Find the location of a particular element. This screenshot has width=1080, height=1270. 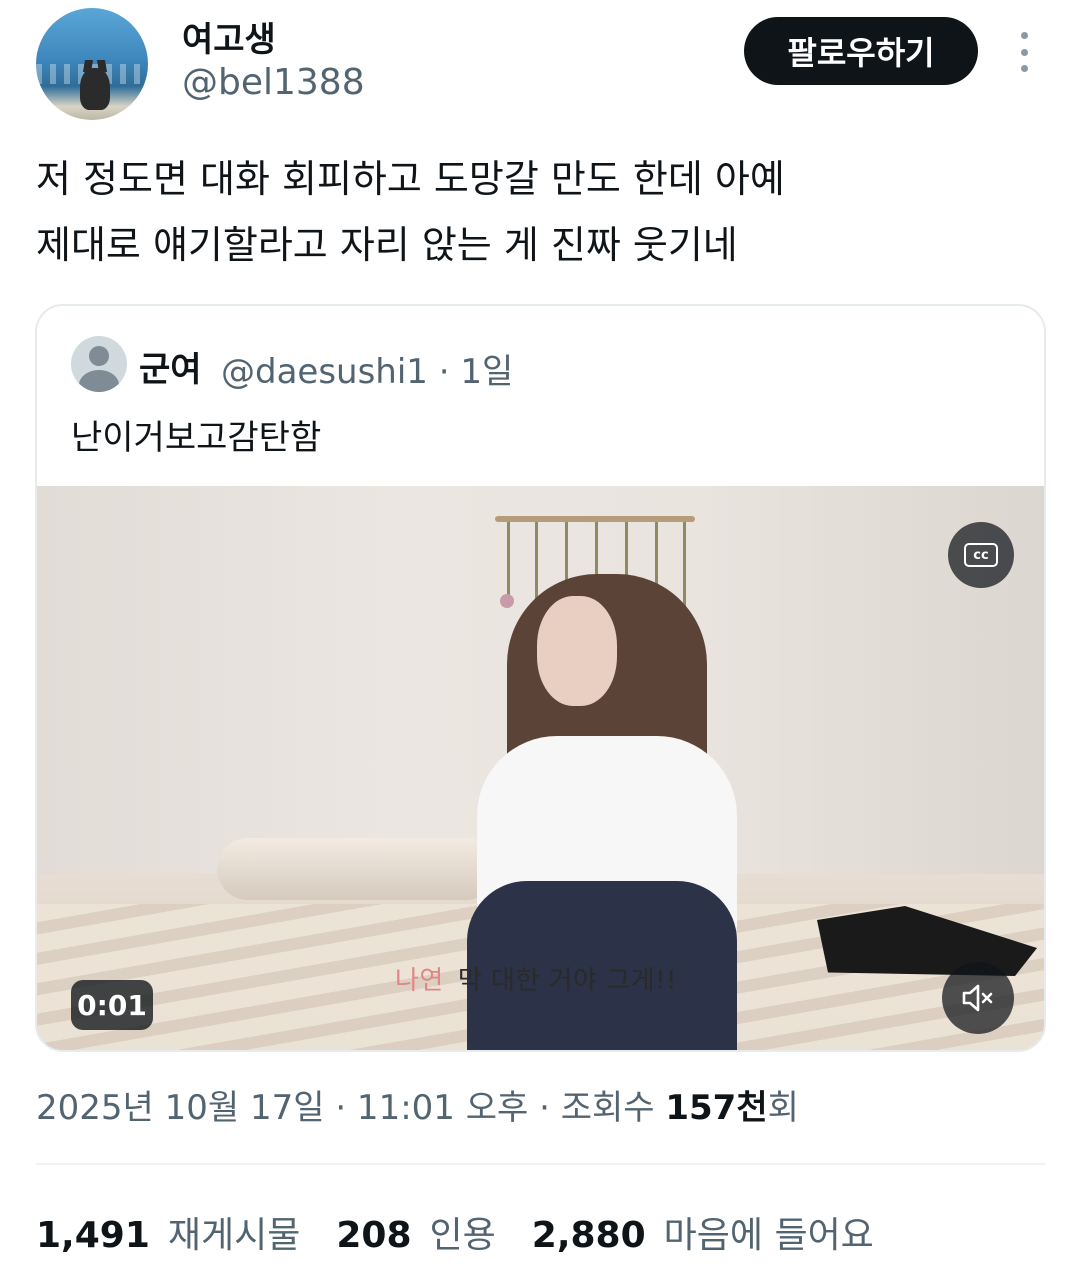

tweet-text-line: 저 정도면 대화 회피하고 도망갈 만도 한데 아예 is located at coordinates (410, 179).